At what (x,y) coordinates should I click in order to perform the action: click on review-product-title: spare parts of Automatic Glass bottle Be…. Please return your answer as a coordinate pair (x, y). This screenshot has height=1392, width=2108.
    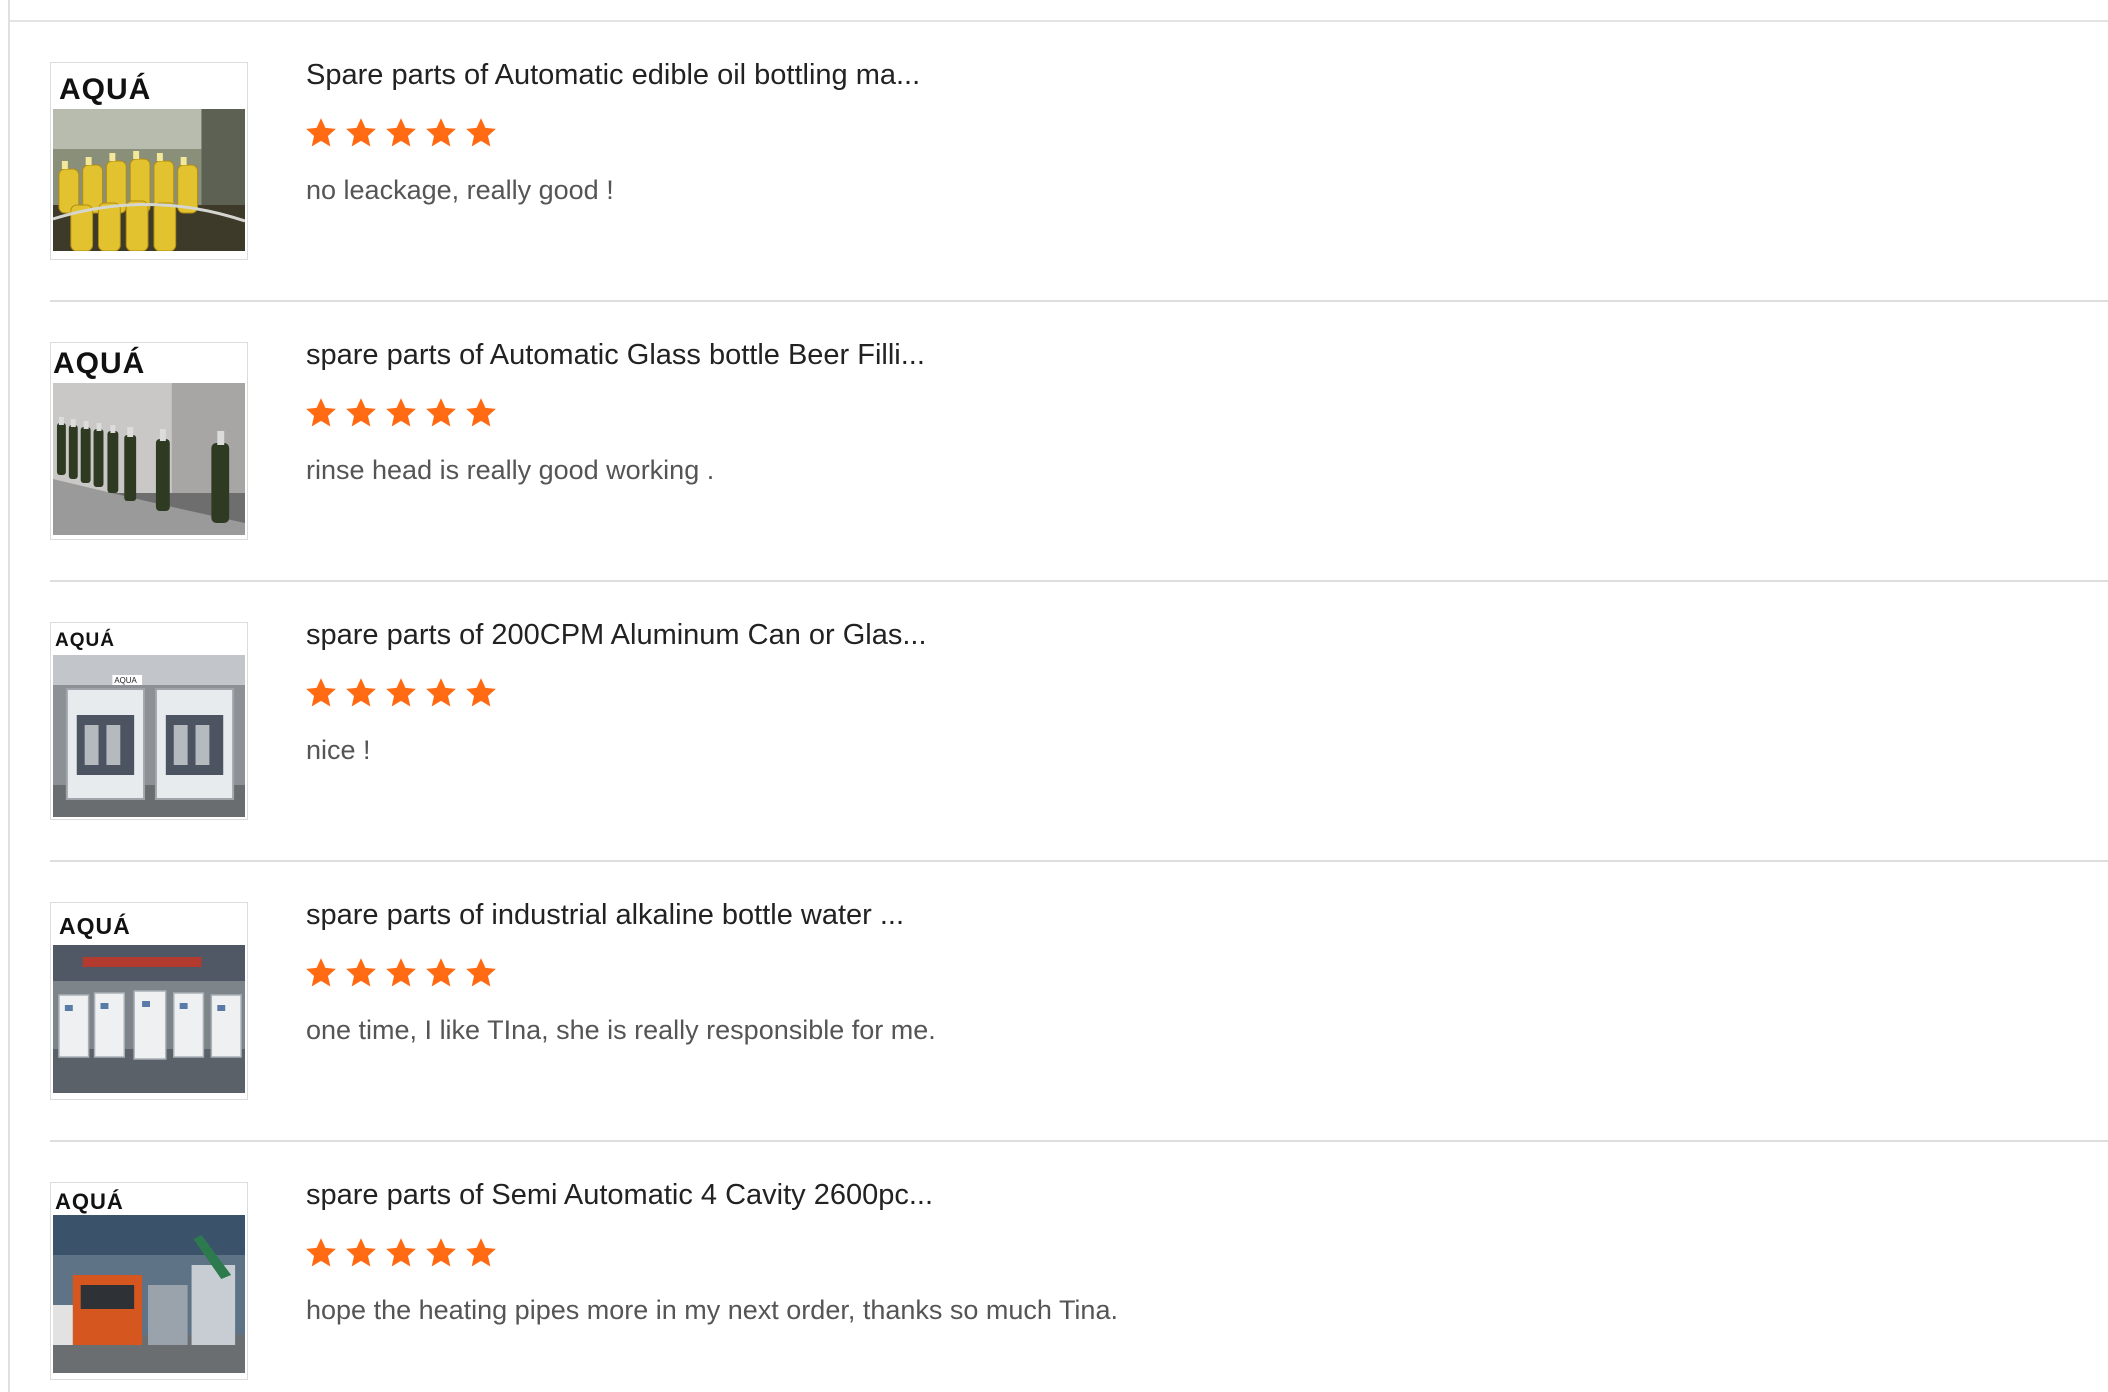
    Looking at the image, I should click on (615, 355).